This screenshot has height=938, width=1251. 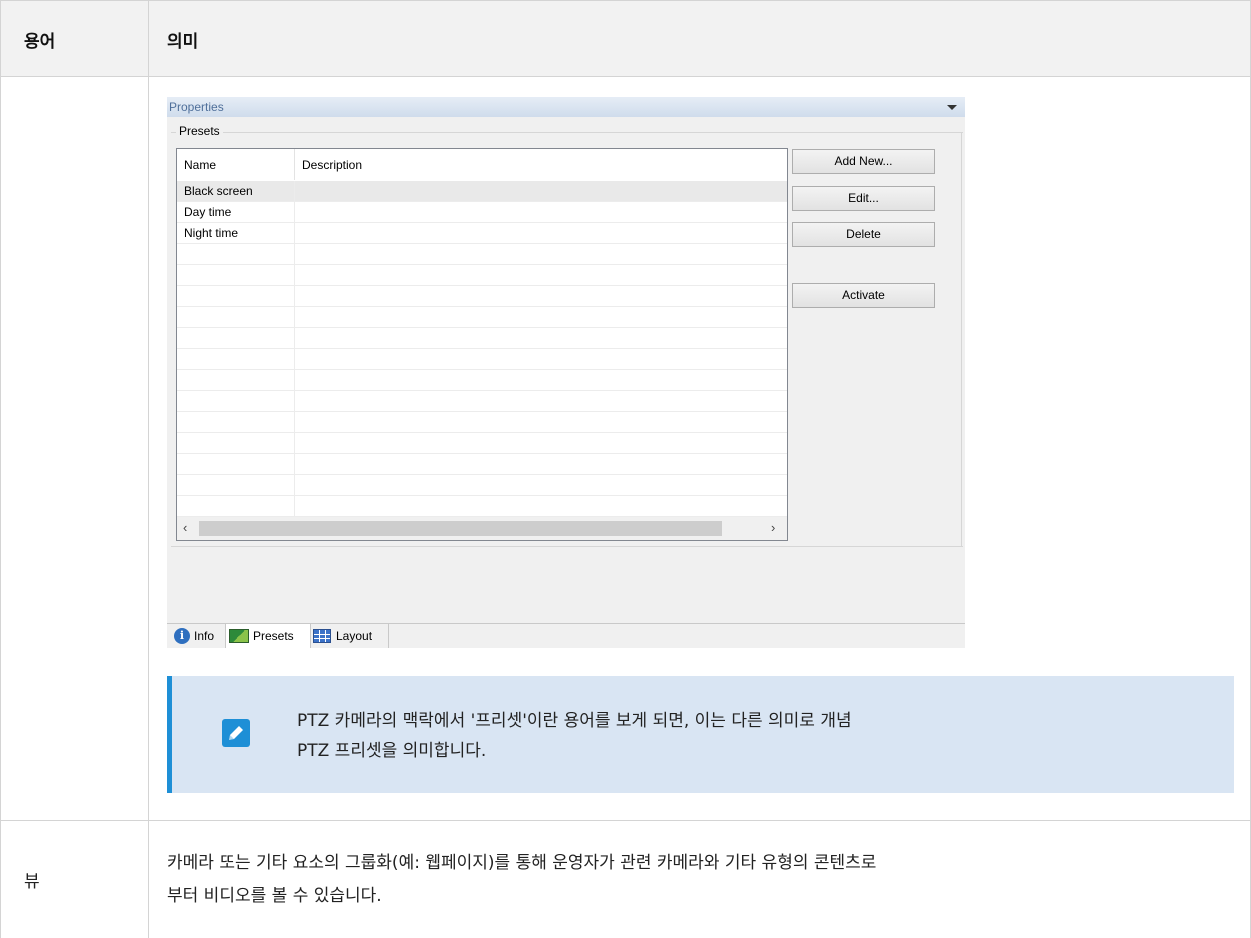 What do you see at coordinates (773, 527) in the screenshot?
I see `scroll-right-icon: ›` at bounding box center [773, 527].